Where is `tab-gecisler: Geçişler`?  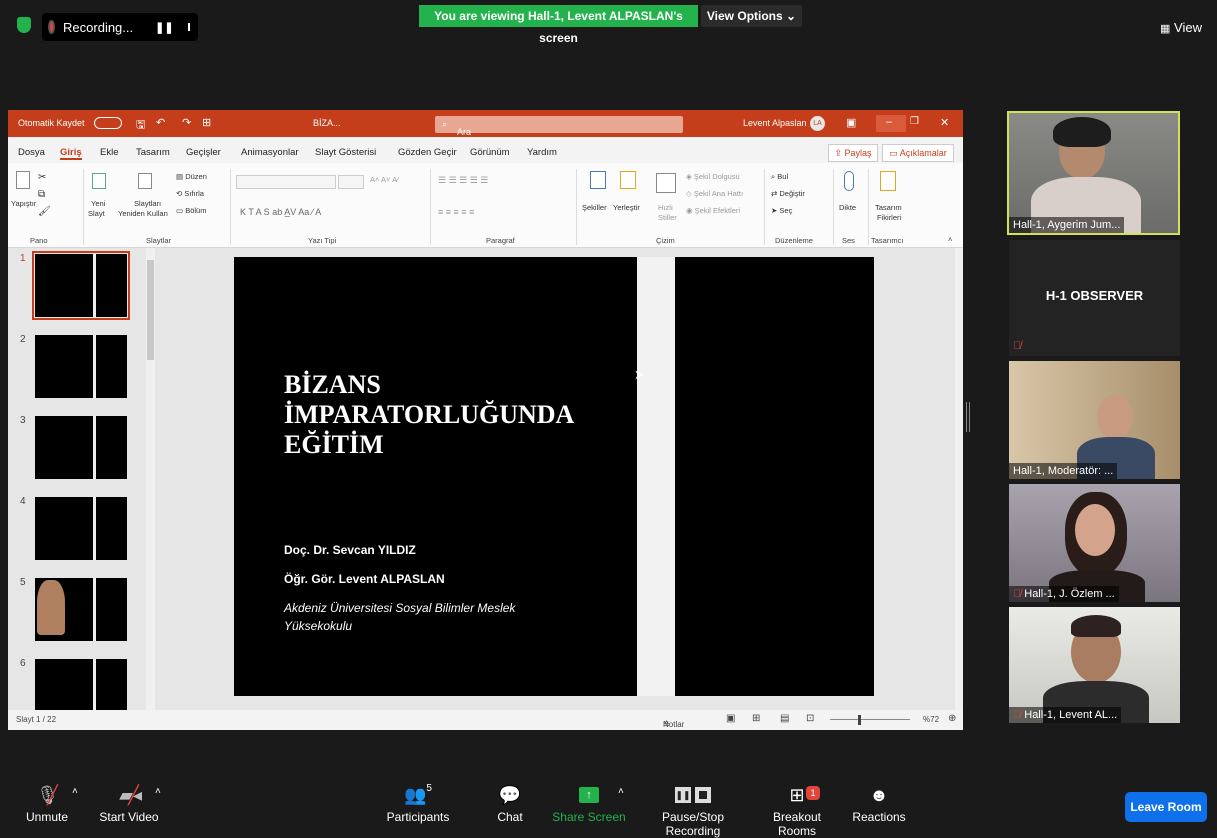
tab-gecisler: Geçişler is located at coordinates (203, 152).